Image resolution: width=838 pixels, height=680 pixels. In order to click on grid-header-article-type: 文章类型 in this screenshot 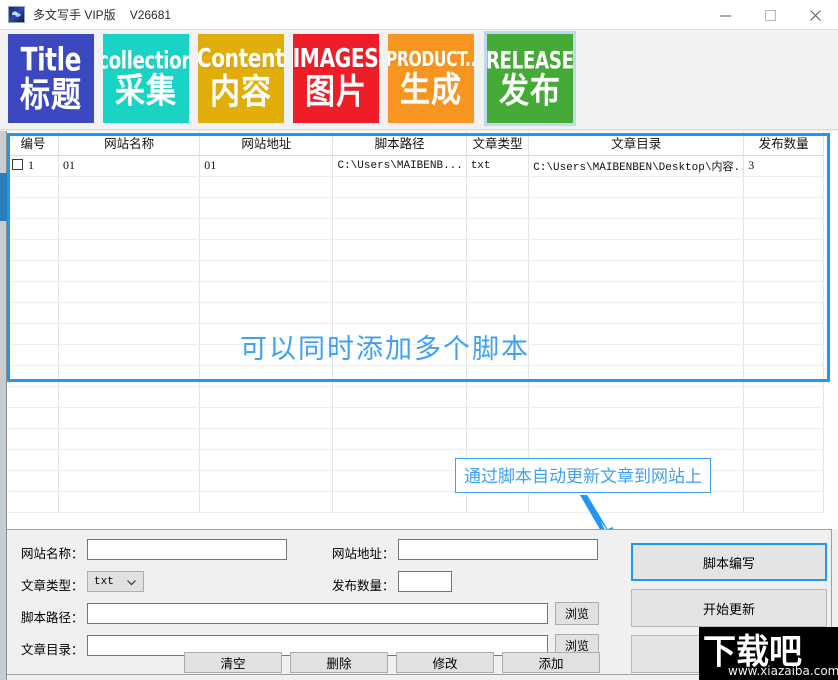, I will do `click(498, 143)`.